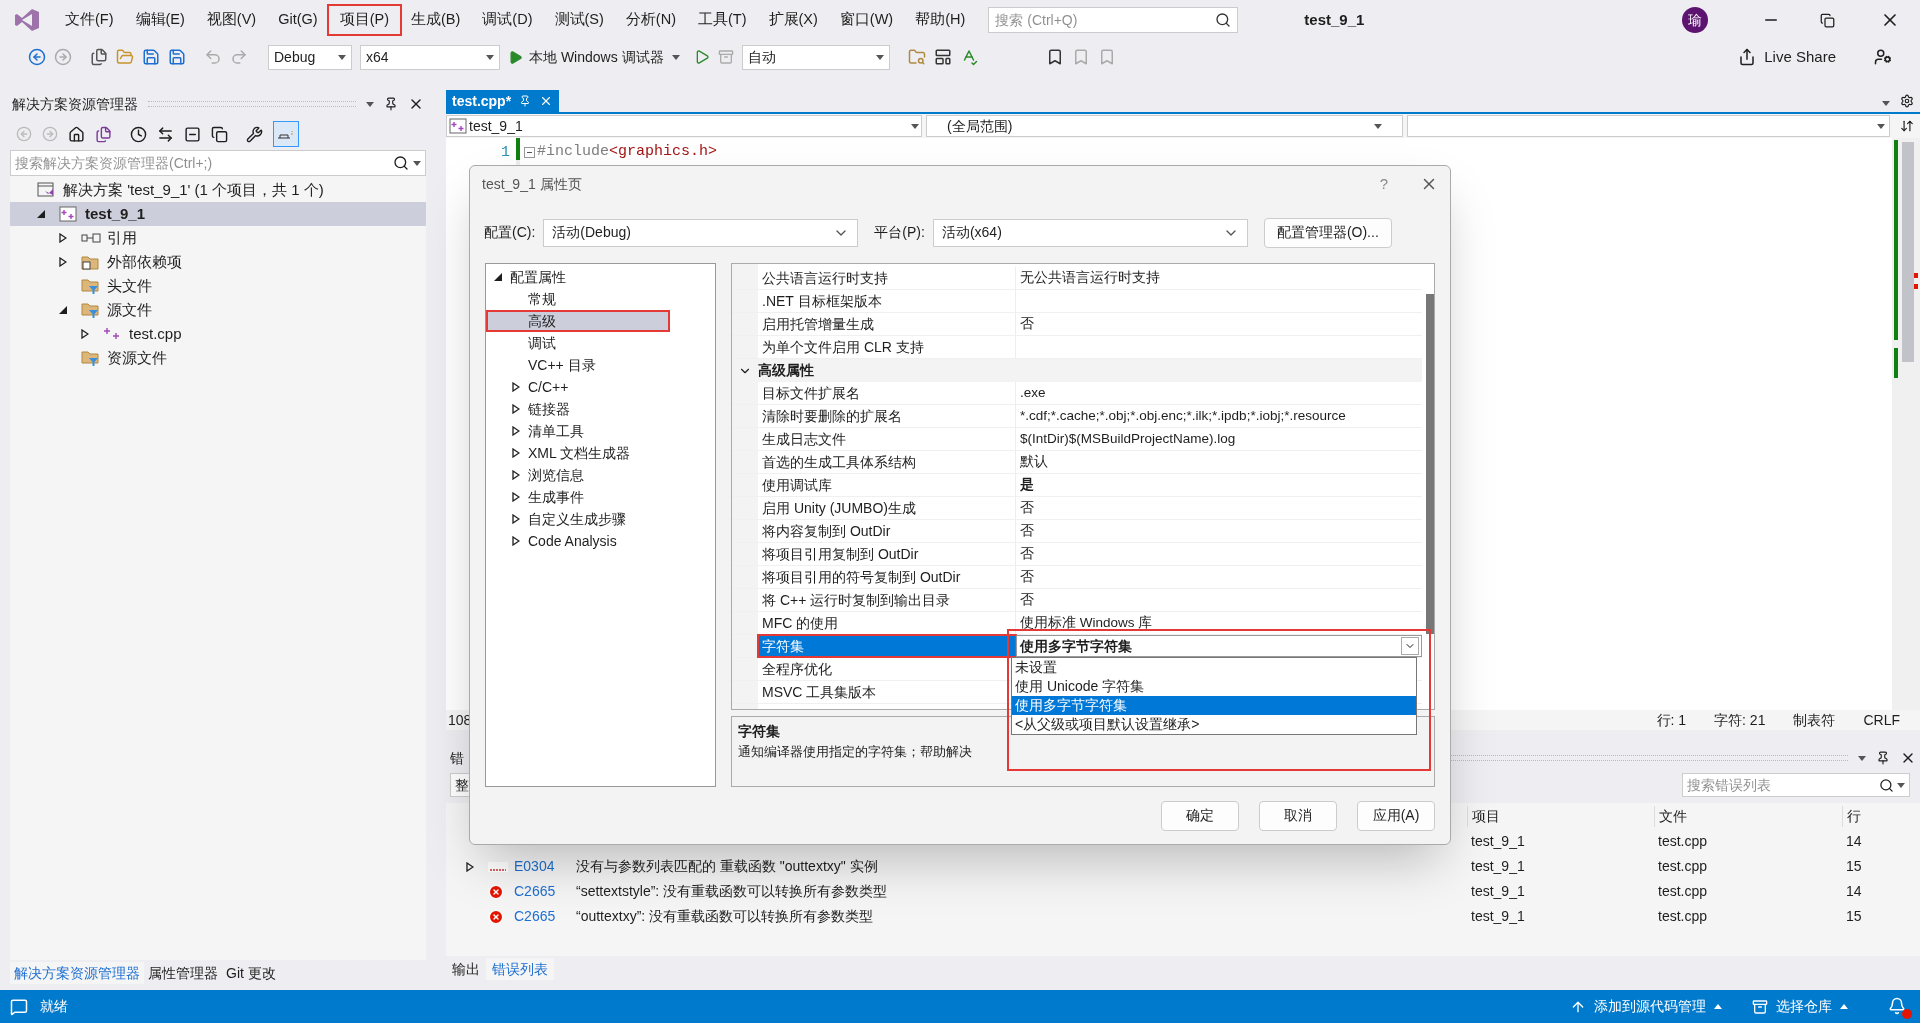  Describe the element at coordinates (1827, 20) in the screenshot. I see `restore-icon` at that location.